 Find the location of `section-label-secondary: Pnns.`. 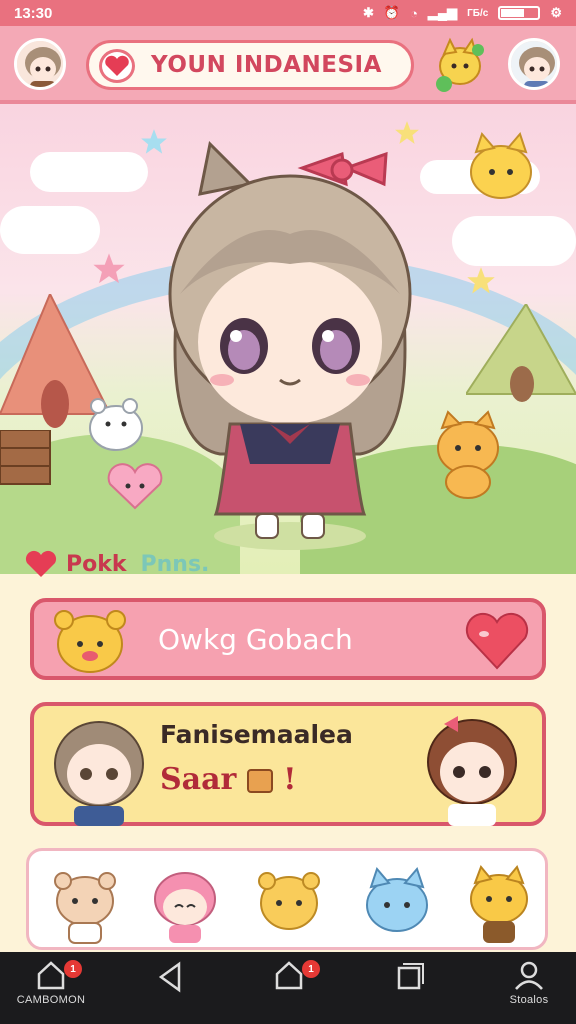

section-label-secondary: Pnns. is located at coordinates (175, 564).